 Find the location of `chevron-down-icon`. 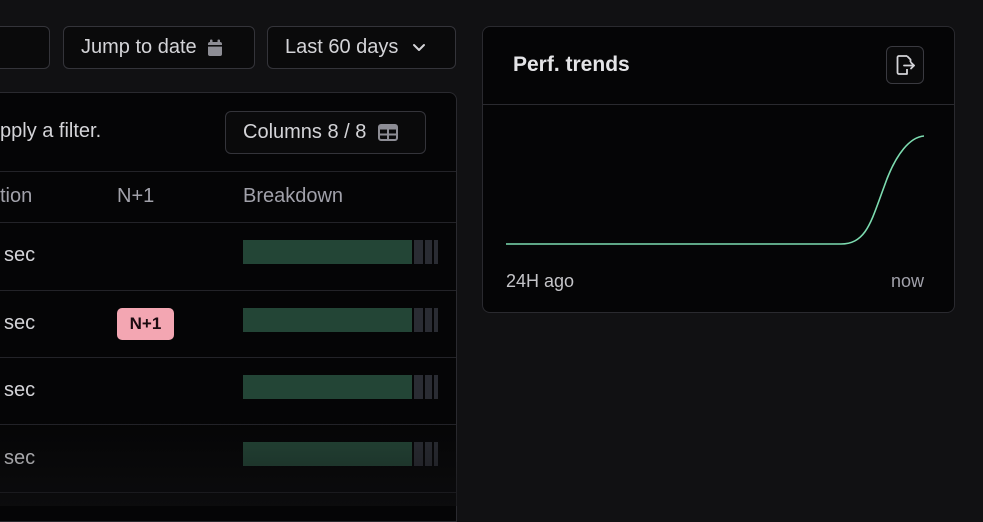

chevron-down-icon is located at coordinates (419, 48).